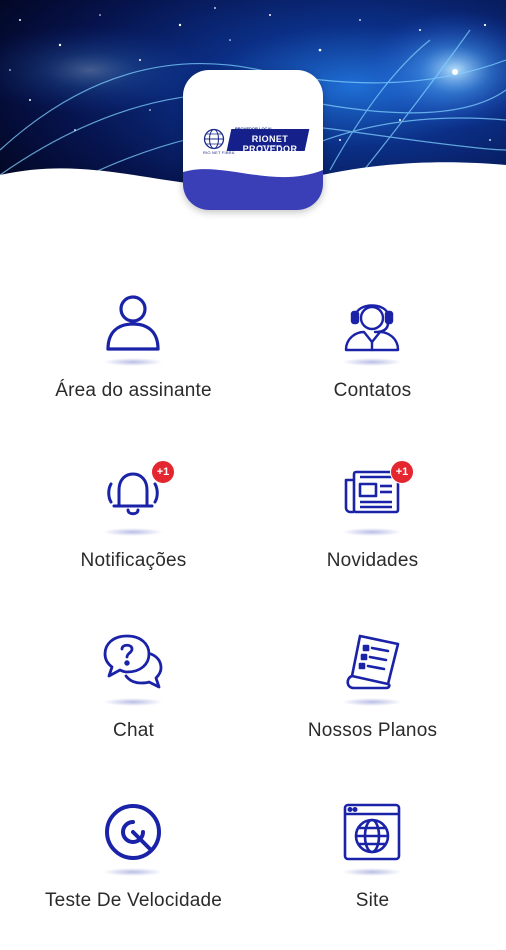 The image size is (506, 950). What do you see at coordinates (372, 662) in the screenshot?
I see `plans-list-icon` at bounding box center [372, 662].